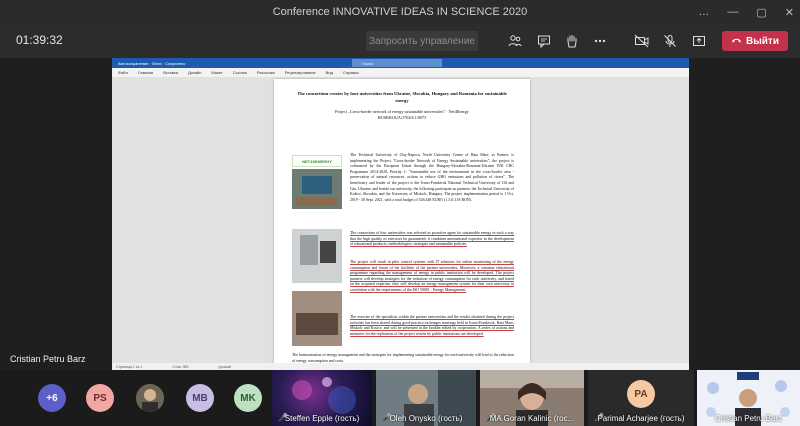  I want to click on close-icon: ✕, so click(789, 12).